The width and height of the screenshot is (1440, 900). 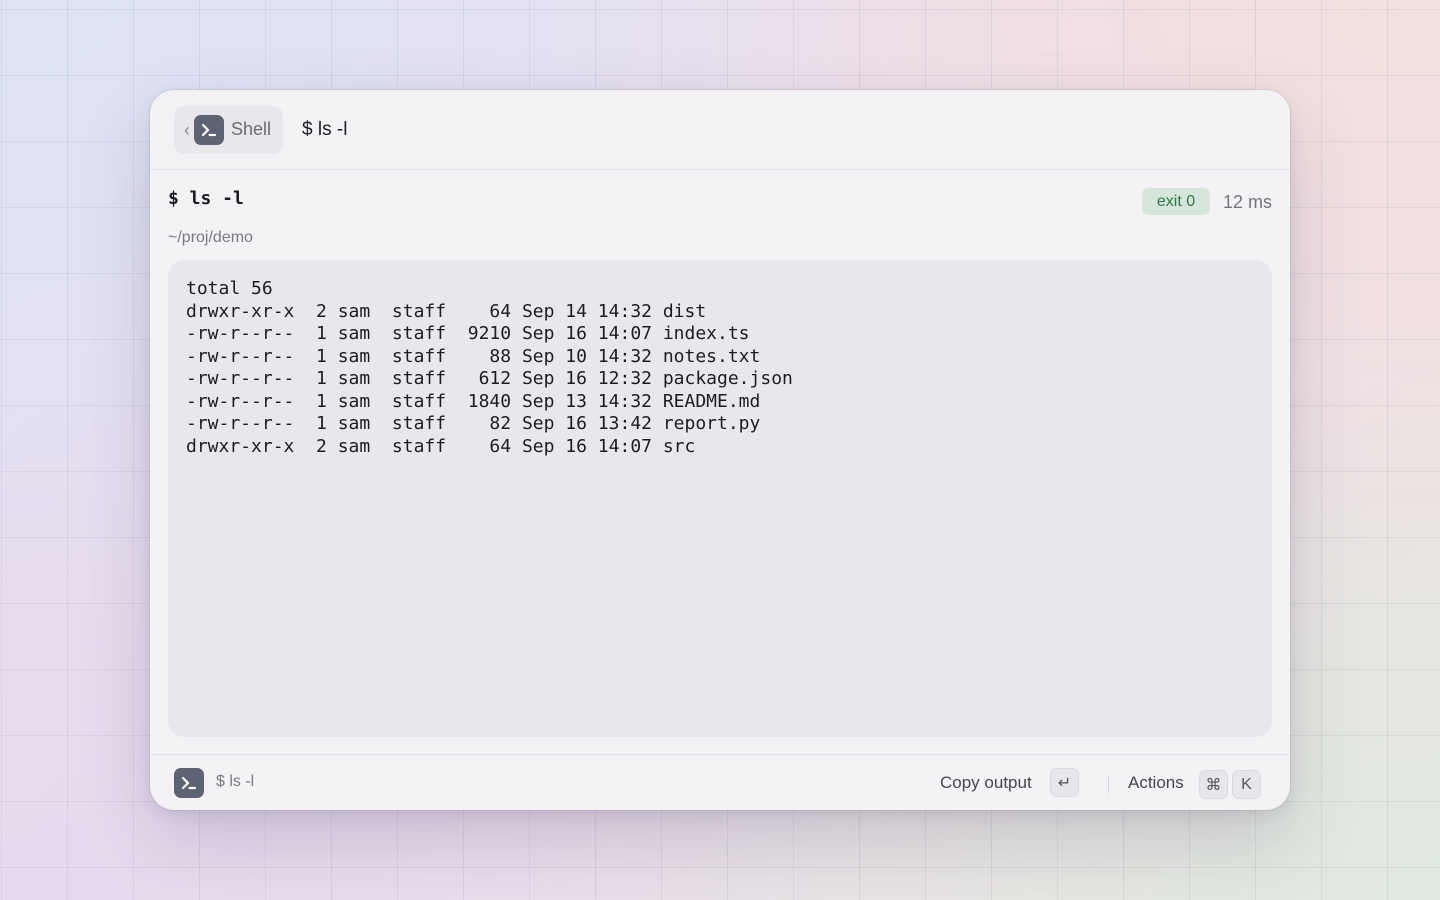 I want to click on duration-label: 12 ms, so click(x=1248, y=202).